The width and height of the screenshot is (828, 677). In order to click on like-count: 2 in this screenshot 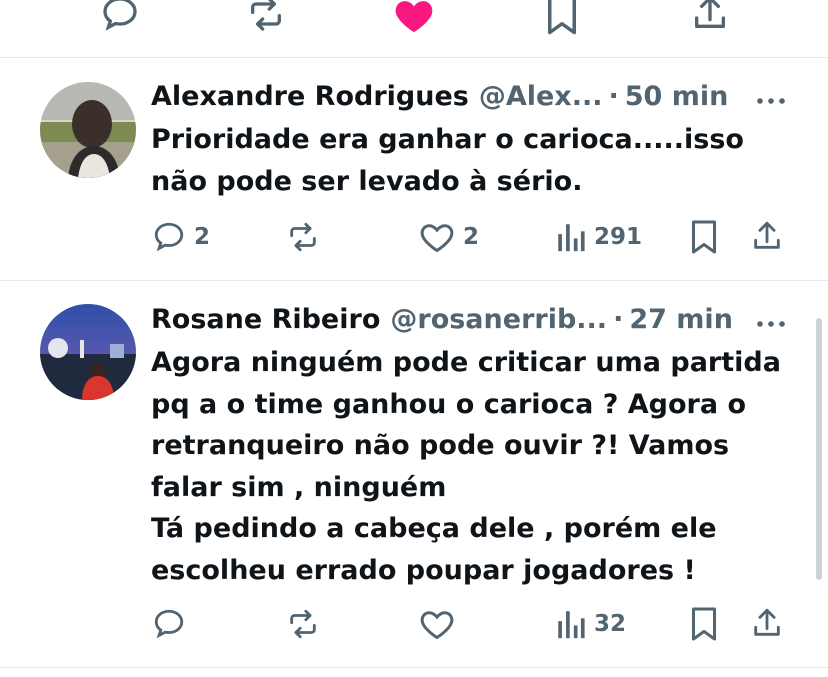, I will do `click(471, 237)`.